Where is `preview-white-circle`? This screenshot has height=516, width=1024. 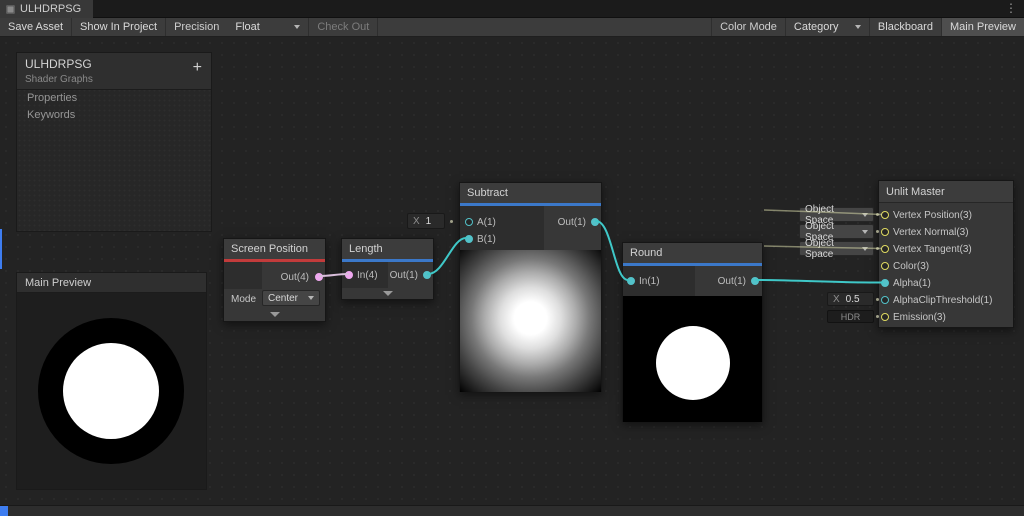 preview-white-circle is located at coordinates (693, 363).